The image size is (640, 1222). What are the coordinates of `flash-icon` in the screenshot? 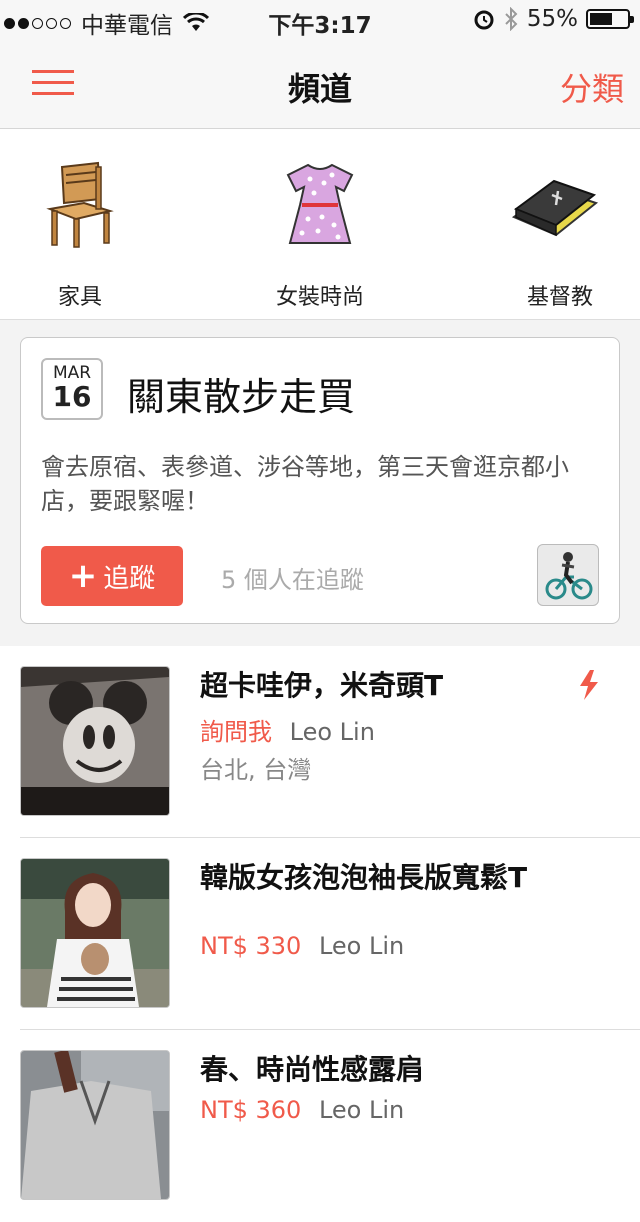 It's located at (589, 685).